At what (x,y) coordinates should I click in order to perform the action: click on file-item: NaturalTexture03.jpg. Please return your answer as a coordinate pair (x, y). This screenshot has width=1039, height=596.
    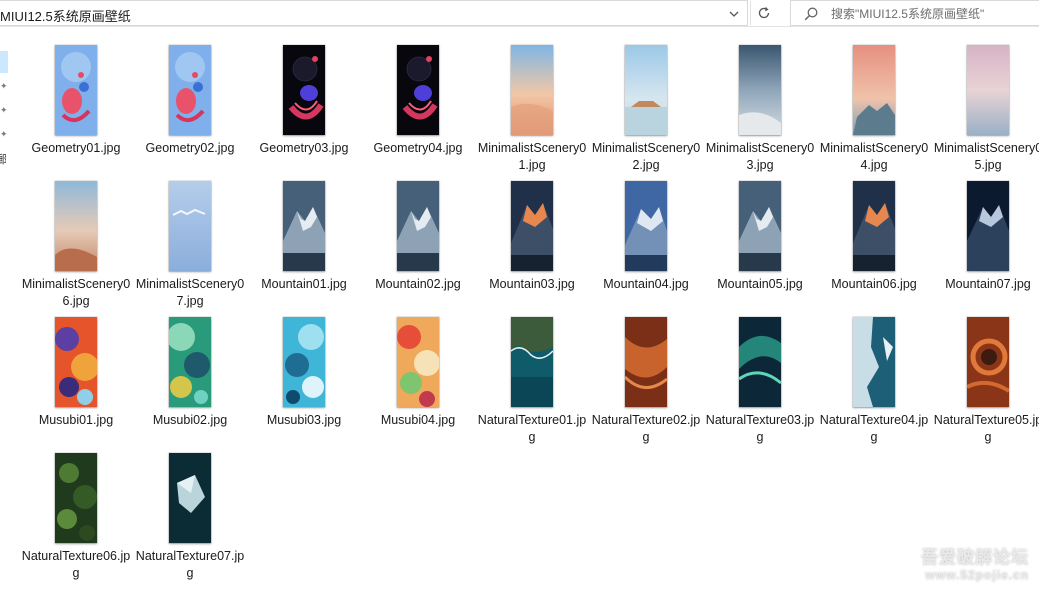
    Looking at the image, I should click on (760, 381).